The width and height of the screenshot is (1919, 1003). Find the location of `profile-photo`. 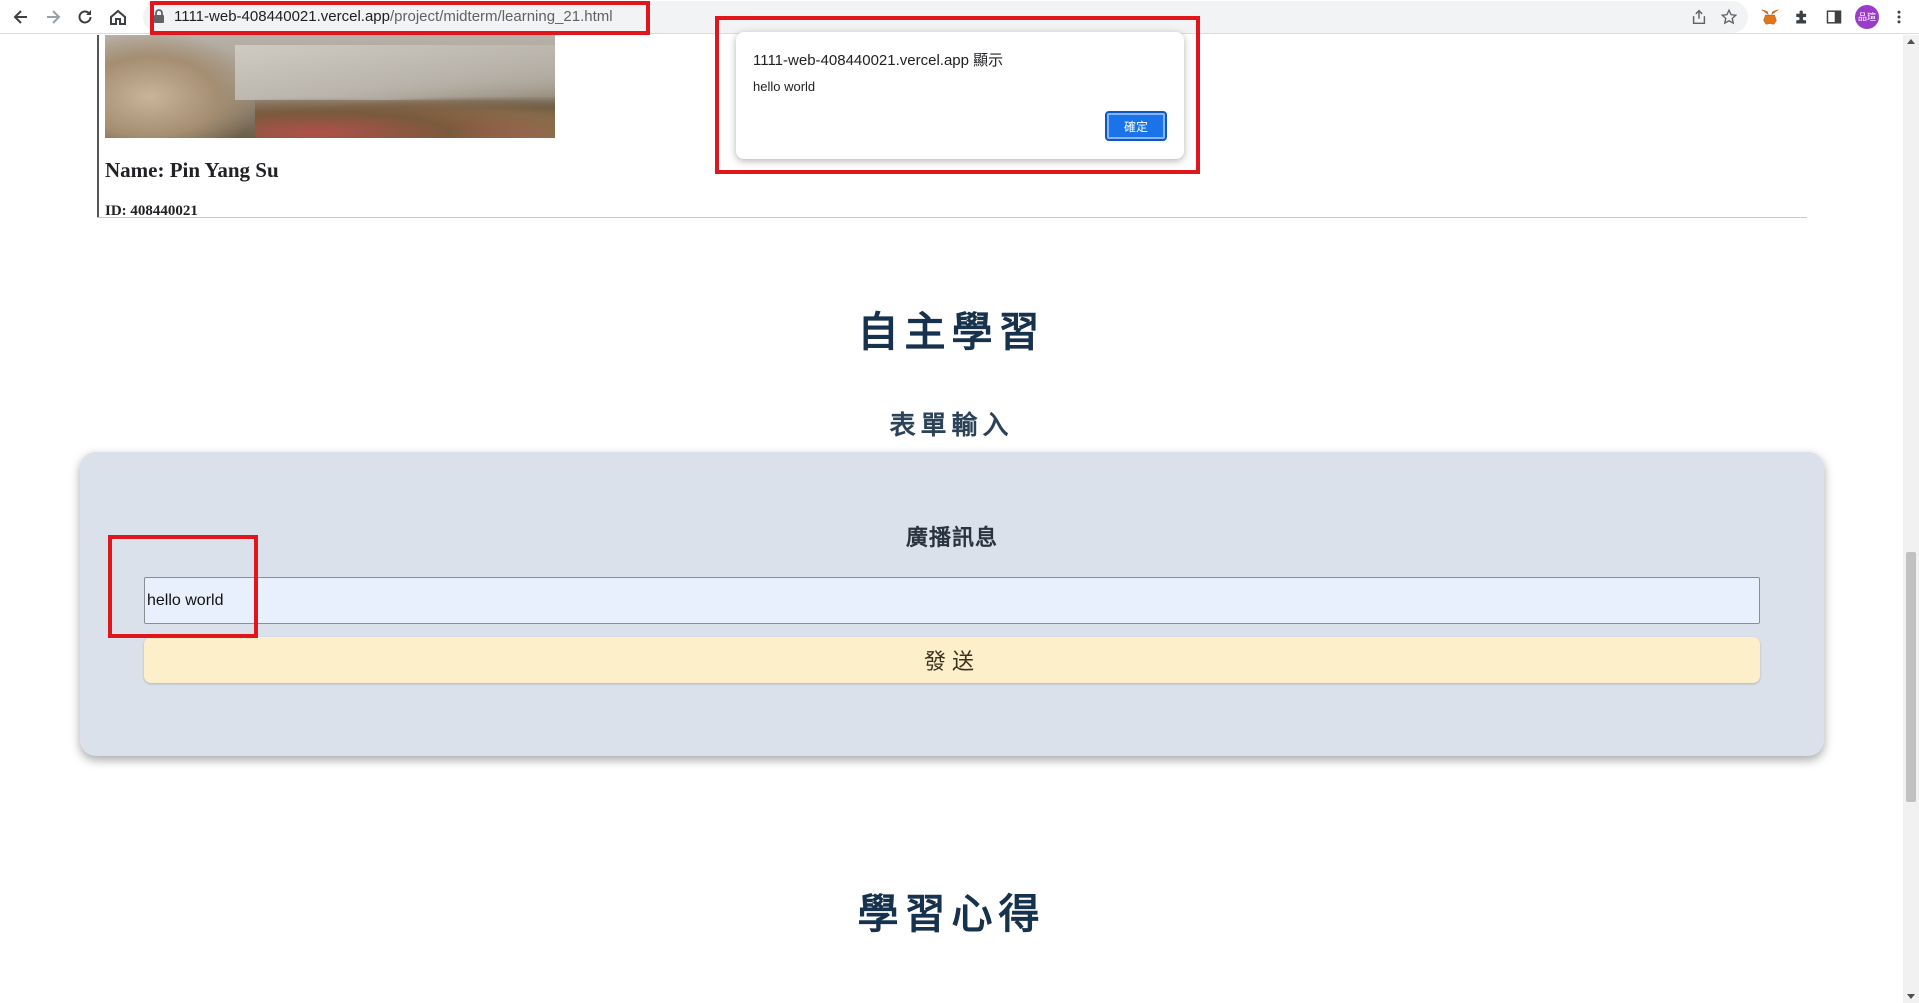

profile-photo is located at coordinates (330, 86).